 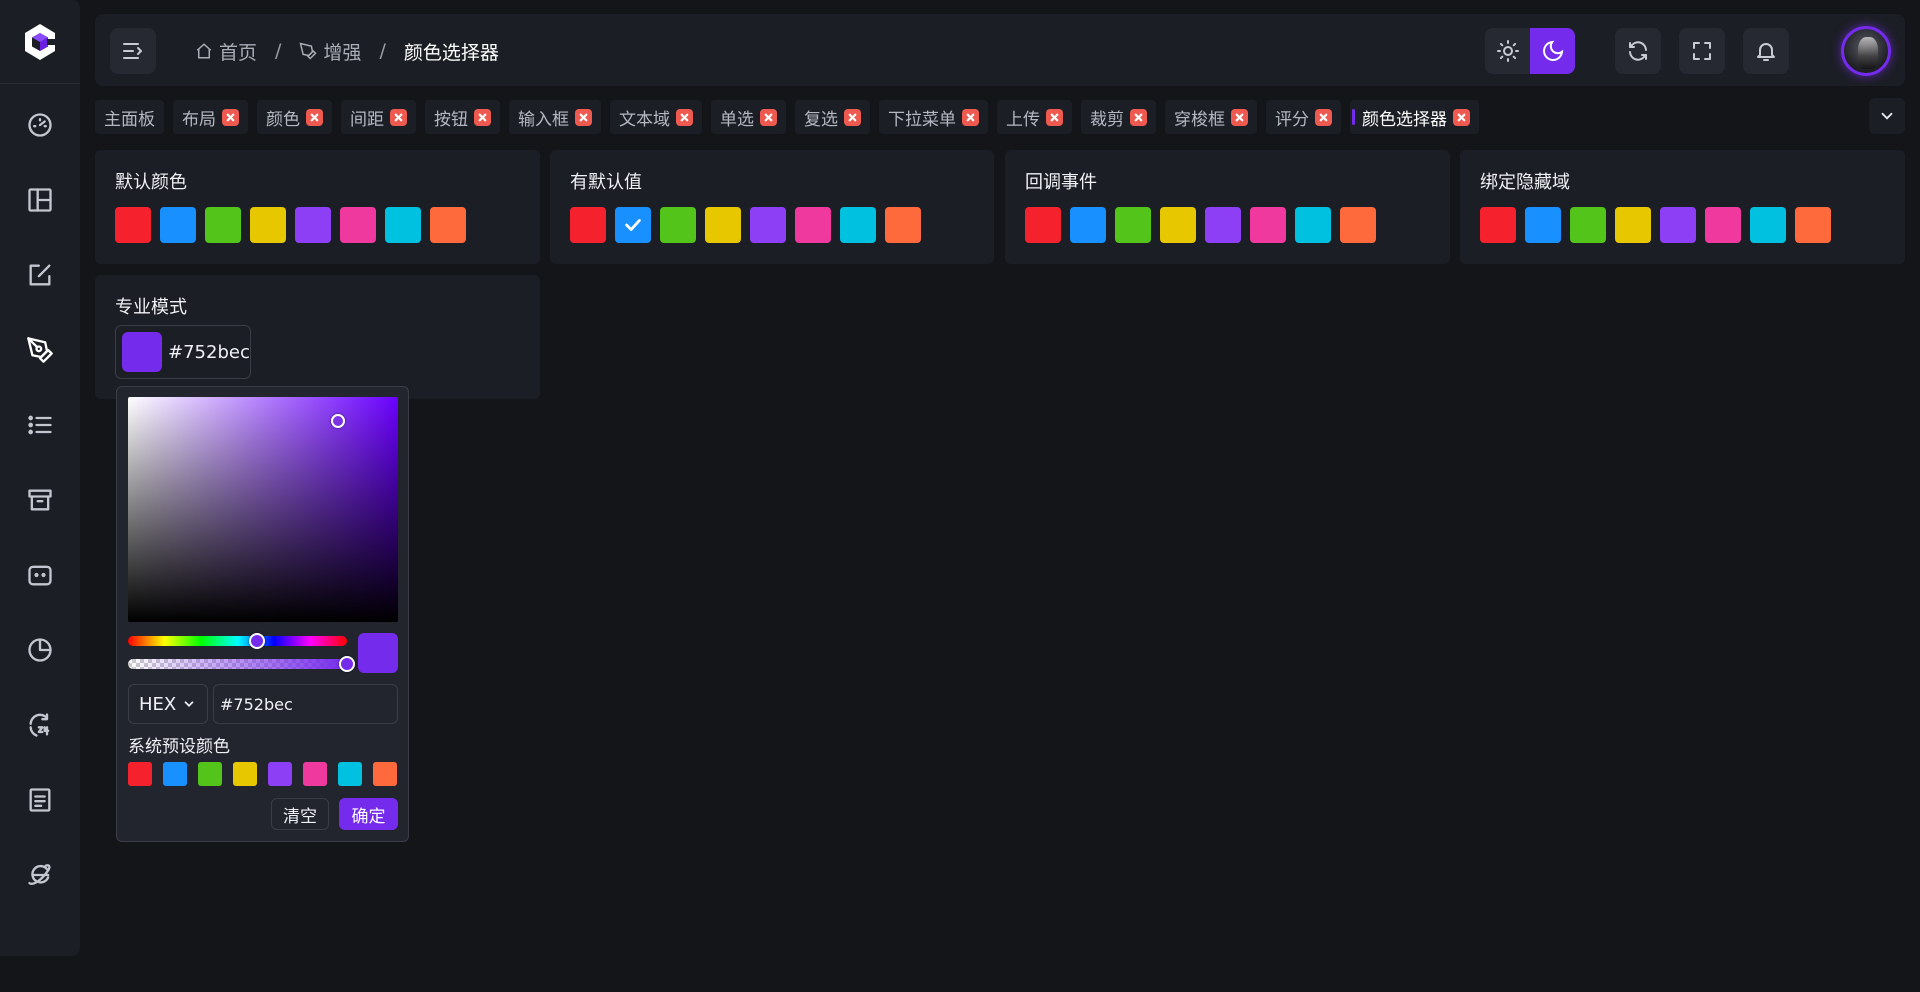 I want to click on saturation-value-area, so click(x=263, y=509).